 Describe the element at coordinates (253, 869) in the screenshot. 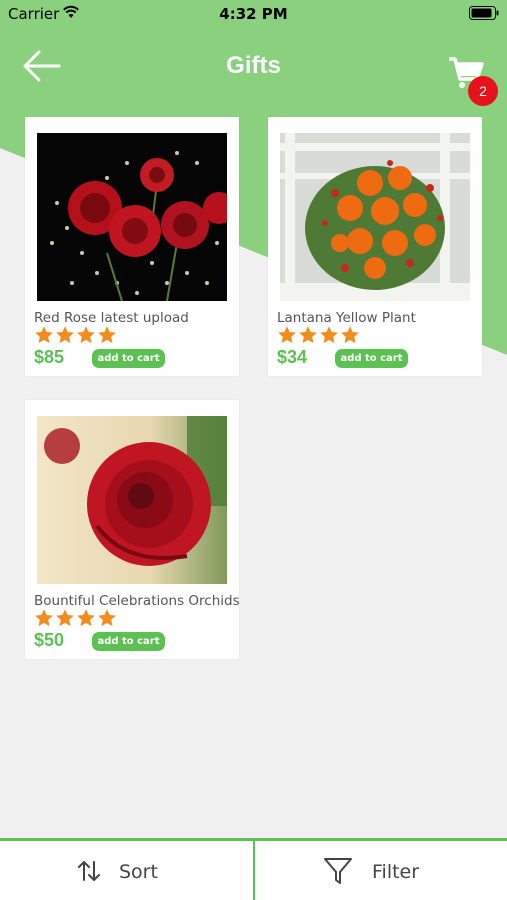

I see `bottom-action-bar: Sort Filter` at that location.